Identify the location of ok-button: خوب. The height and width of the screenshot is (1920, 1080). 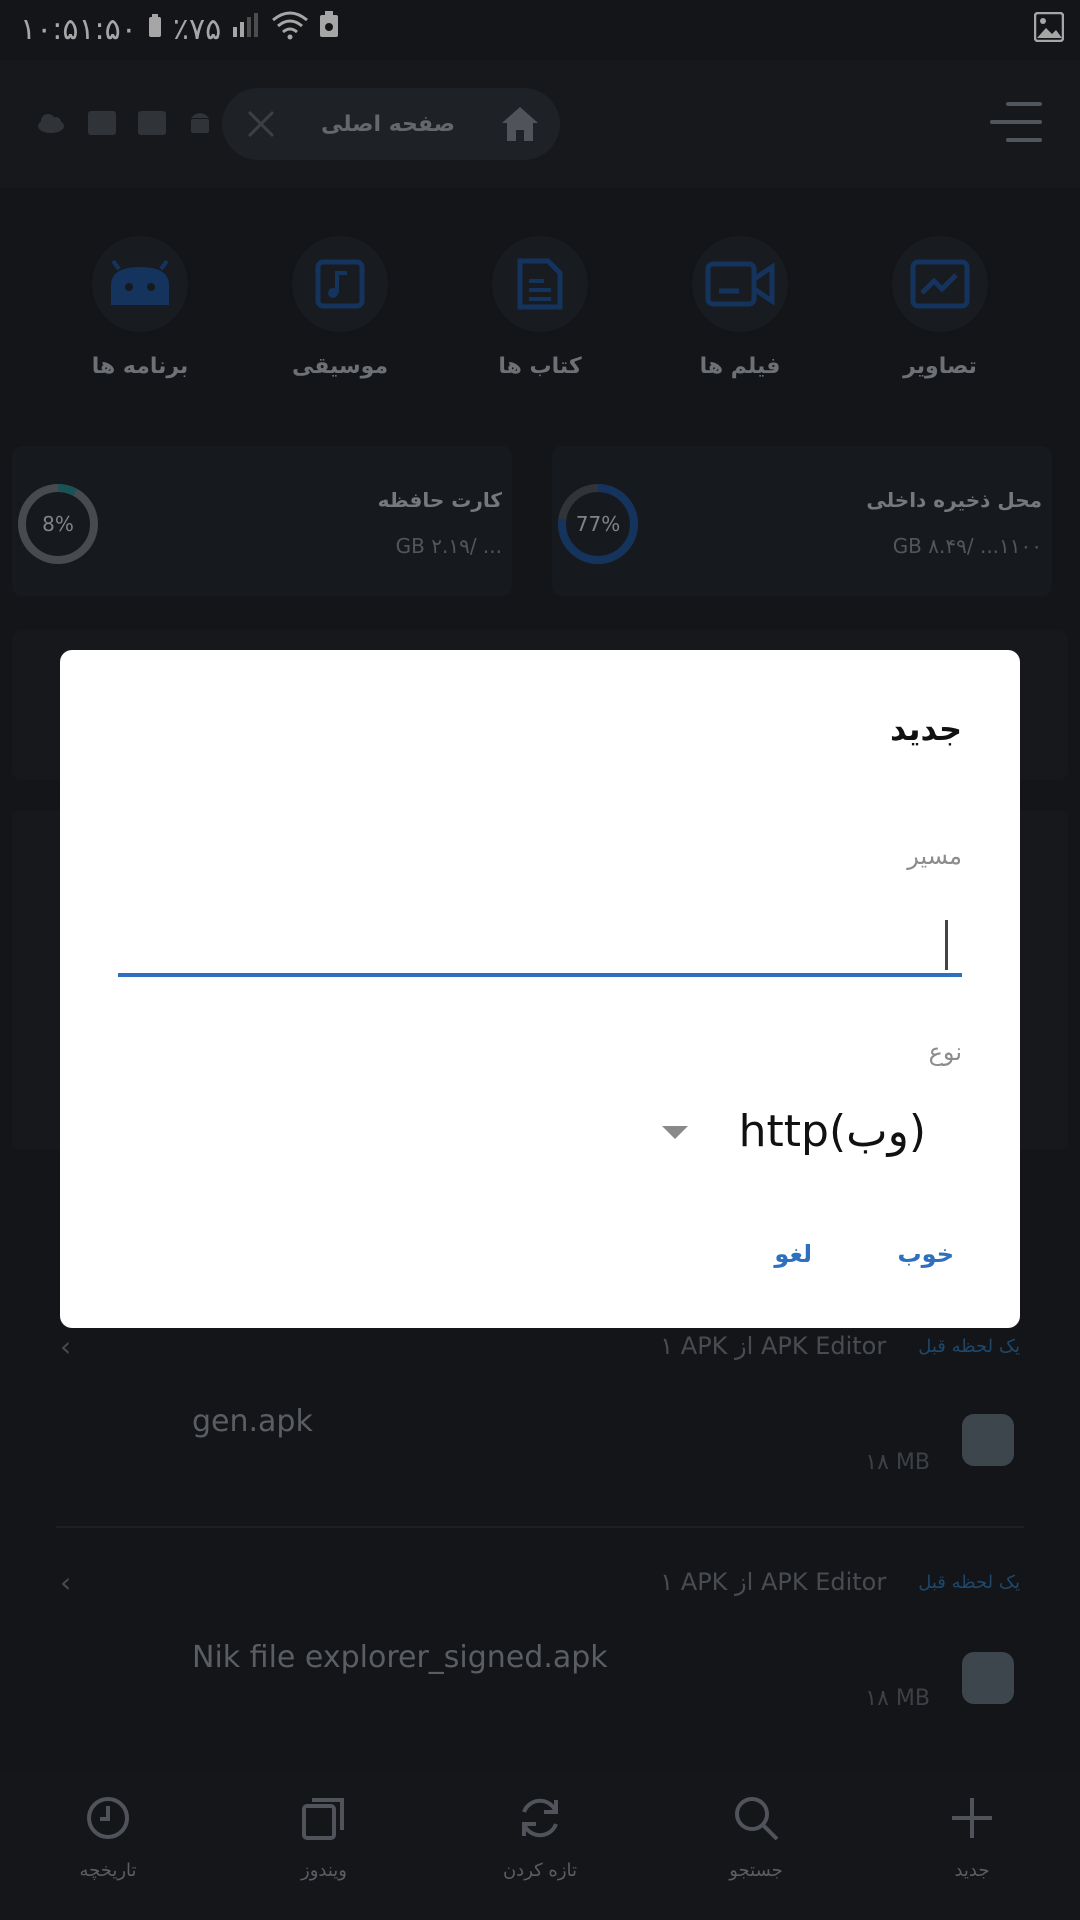
(926, 1254).